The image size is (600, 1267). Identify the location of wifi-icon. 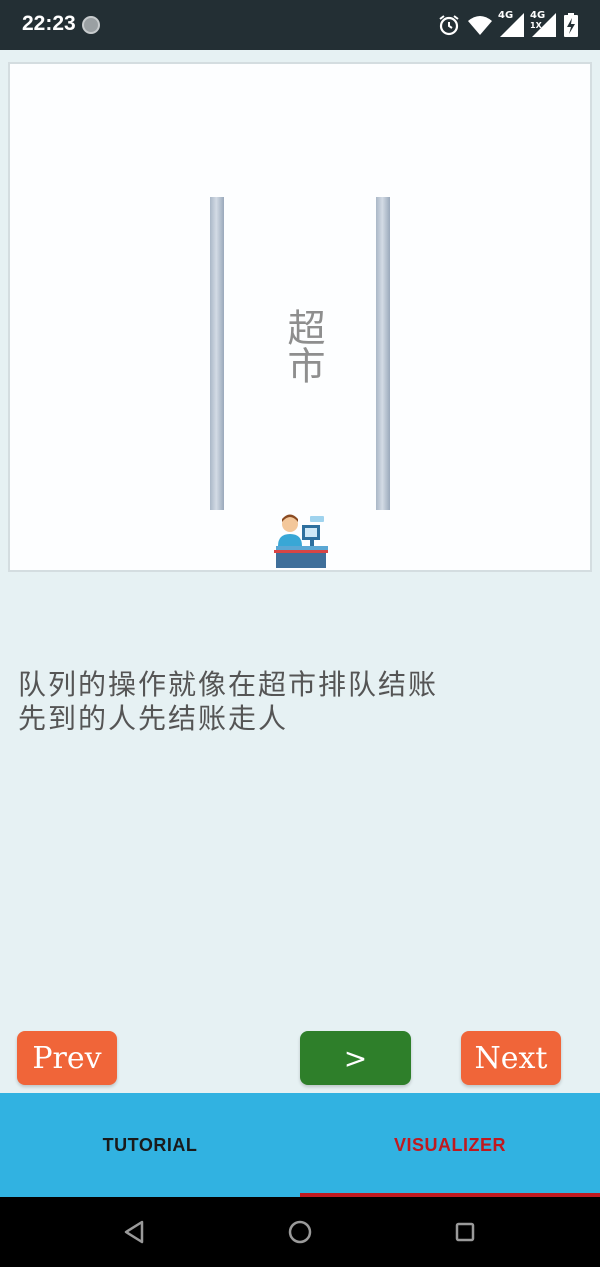
(480, 25).